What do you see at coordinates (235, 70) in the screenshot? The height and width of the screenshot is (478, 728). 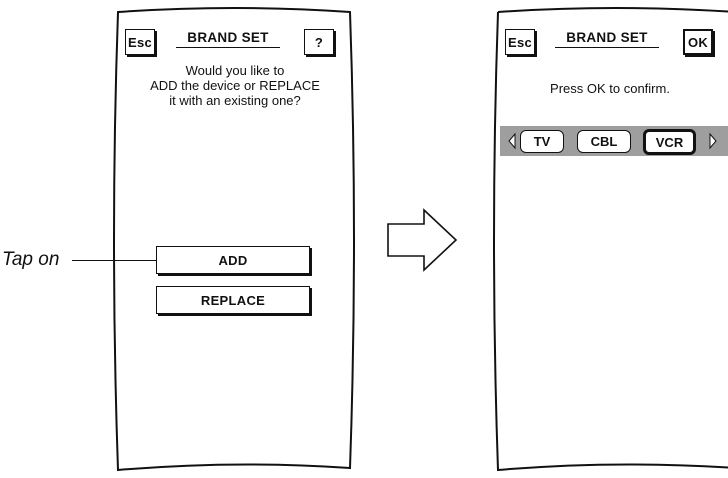 I see `prompt-line-1: Would you like to` at bounding box center [235, 70].